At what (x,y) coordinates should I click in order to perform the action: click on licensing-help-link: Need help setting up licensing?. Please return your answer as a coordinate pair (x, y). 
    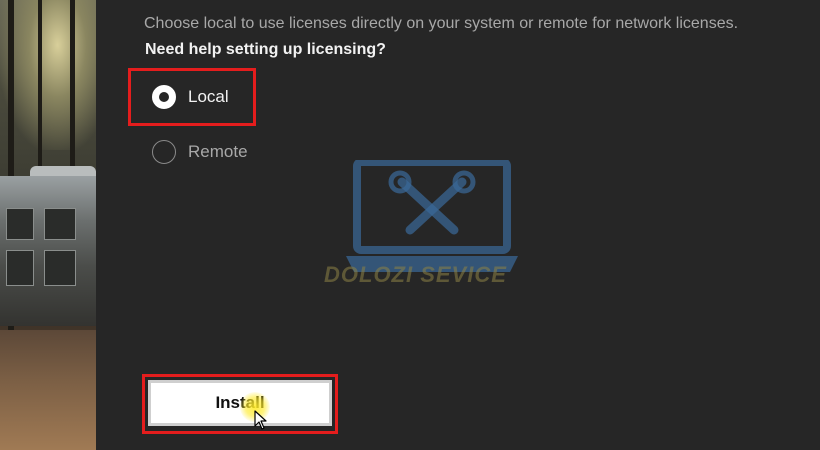
    Looking at the image, I should click on (265, 50).